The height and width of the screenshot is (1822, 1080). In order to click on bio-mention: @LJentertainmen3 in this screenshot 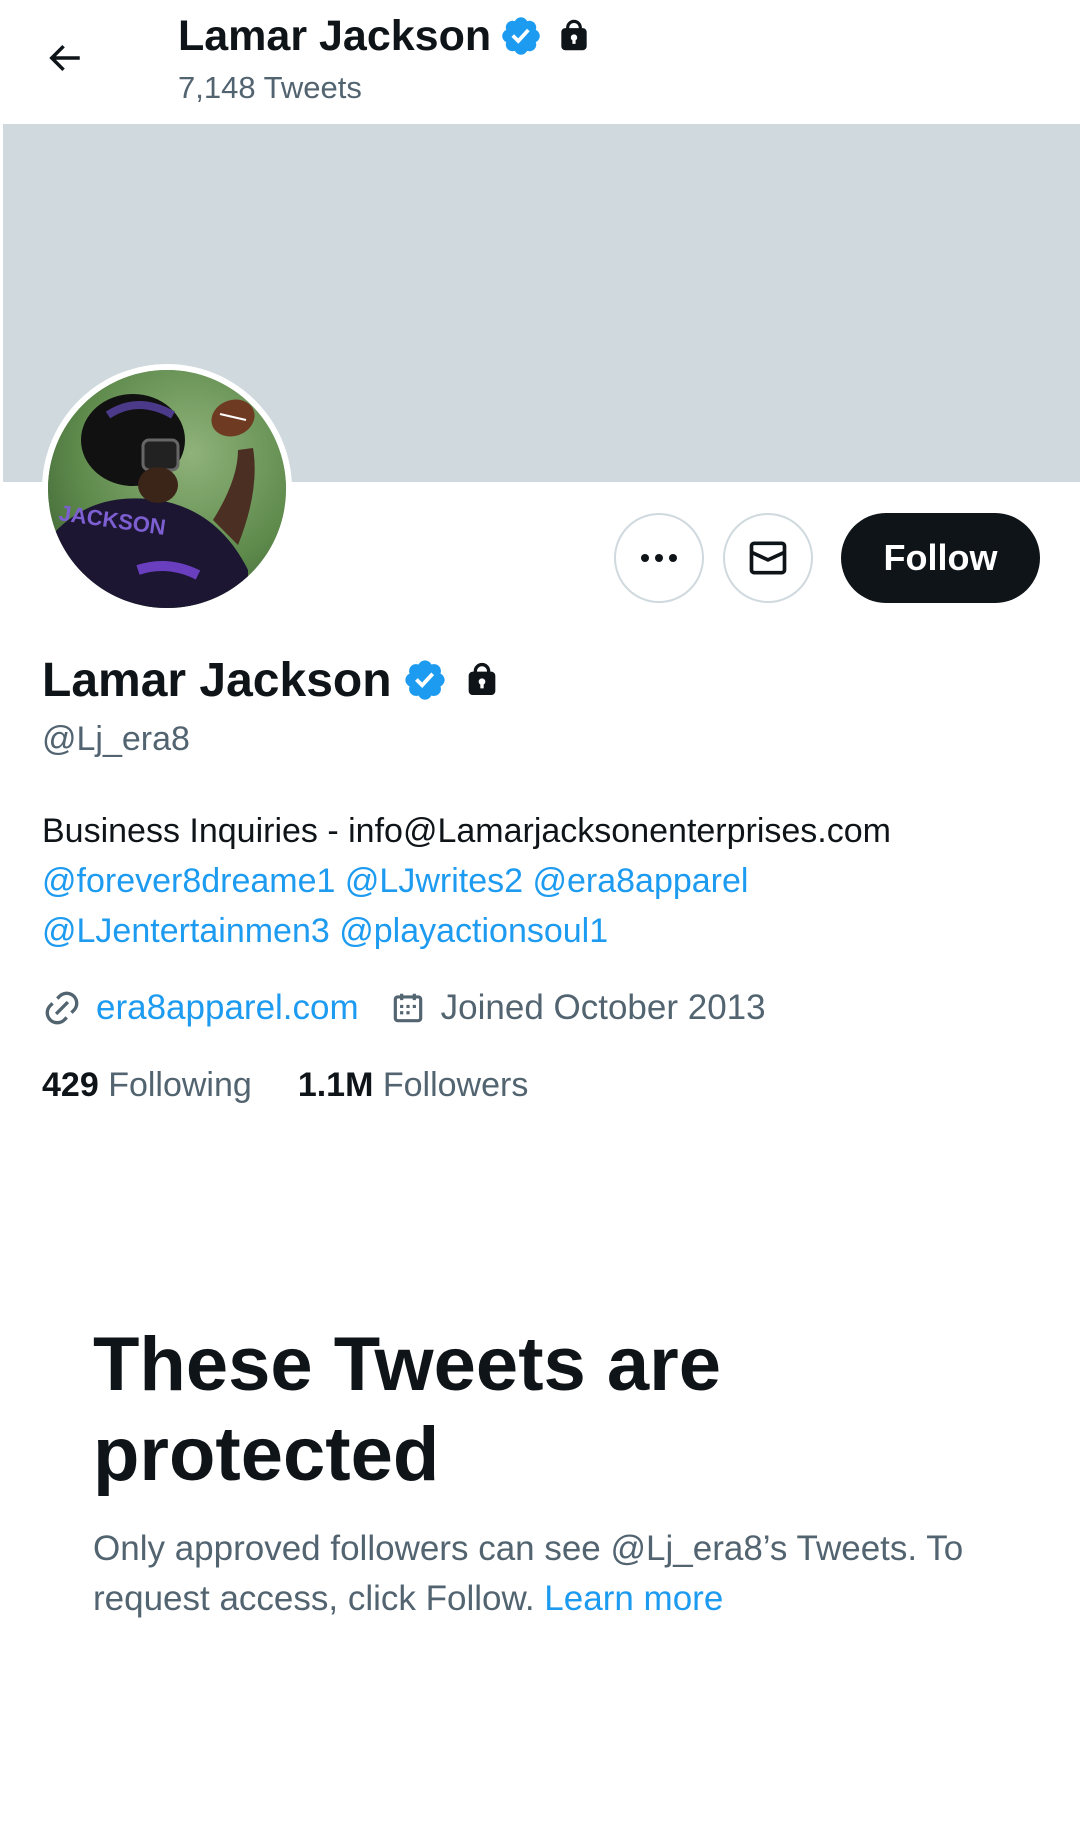, I will do `click(186, 931)`.